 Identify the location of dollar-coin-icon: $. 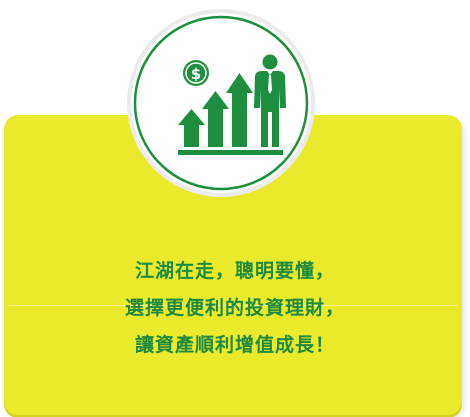
(196, 73).